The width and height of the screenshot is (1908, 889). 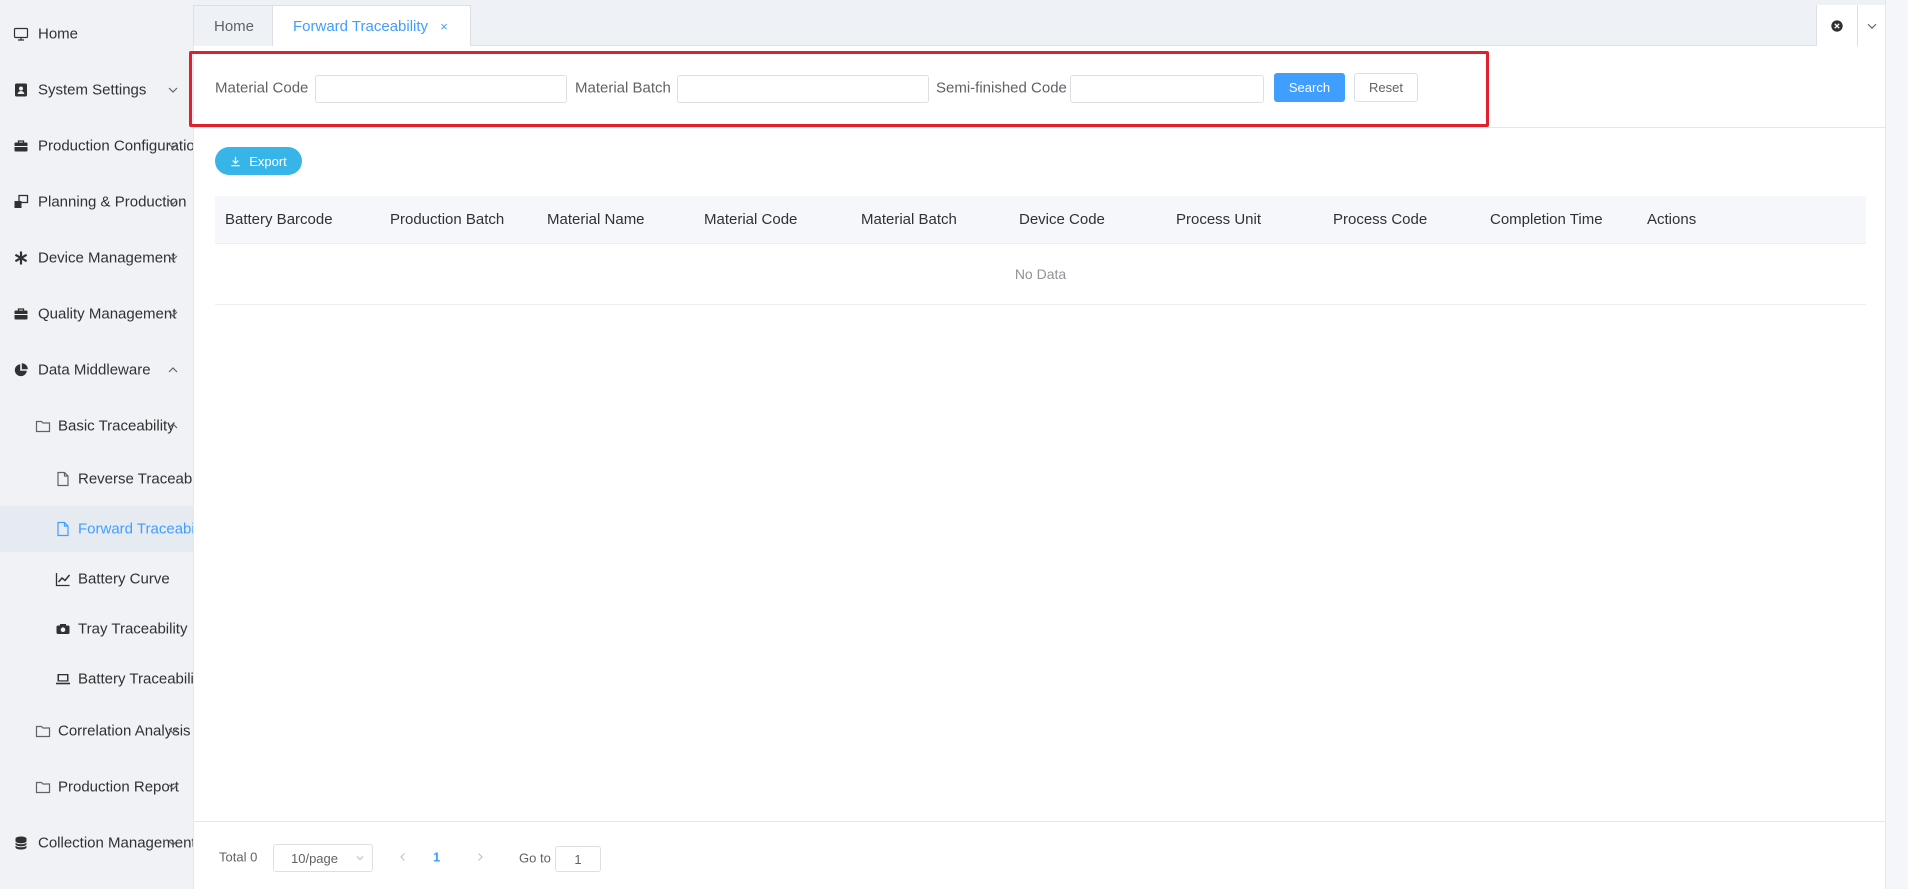 I want to click on laptop-icon, so click(x=63, y=679).